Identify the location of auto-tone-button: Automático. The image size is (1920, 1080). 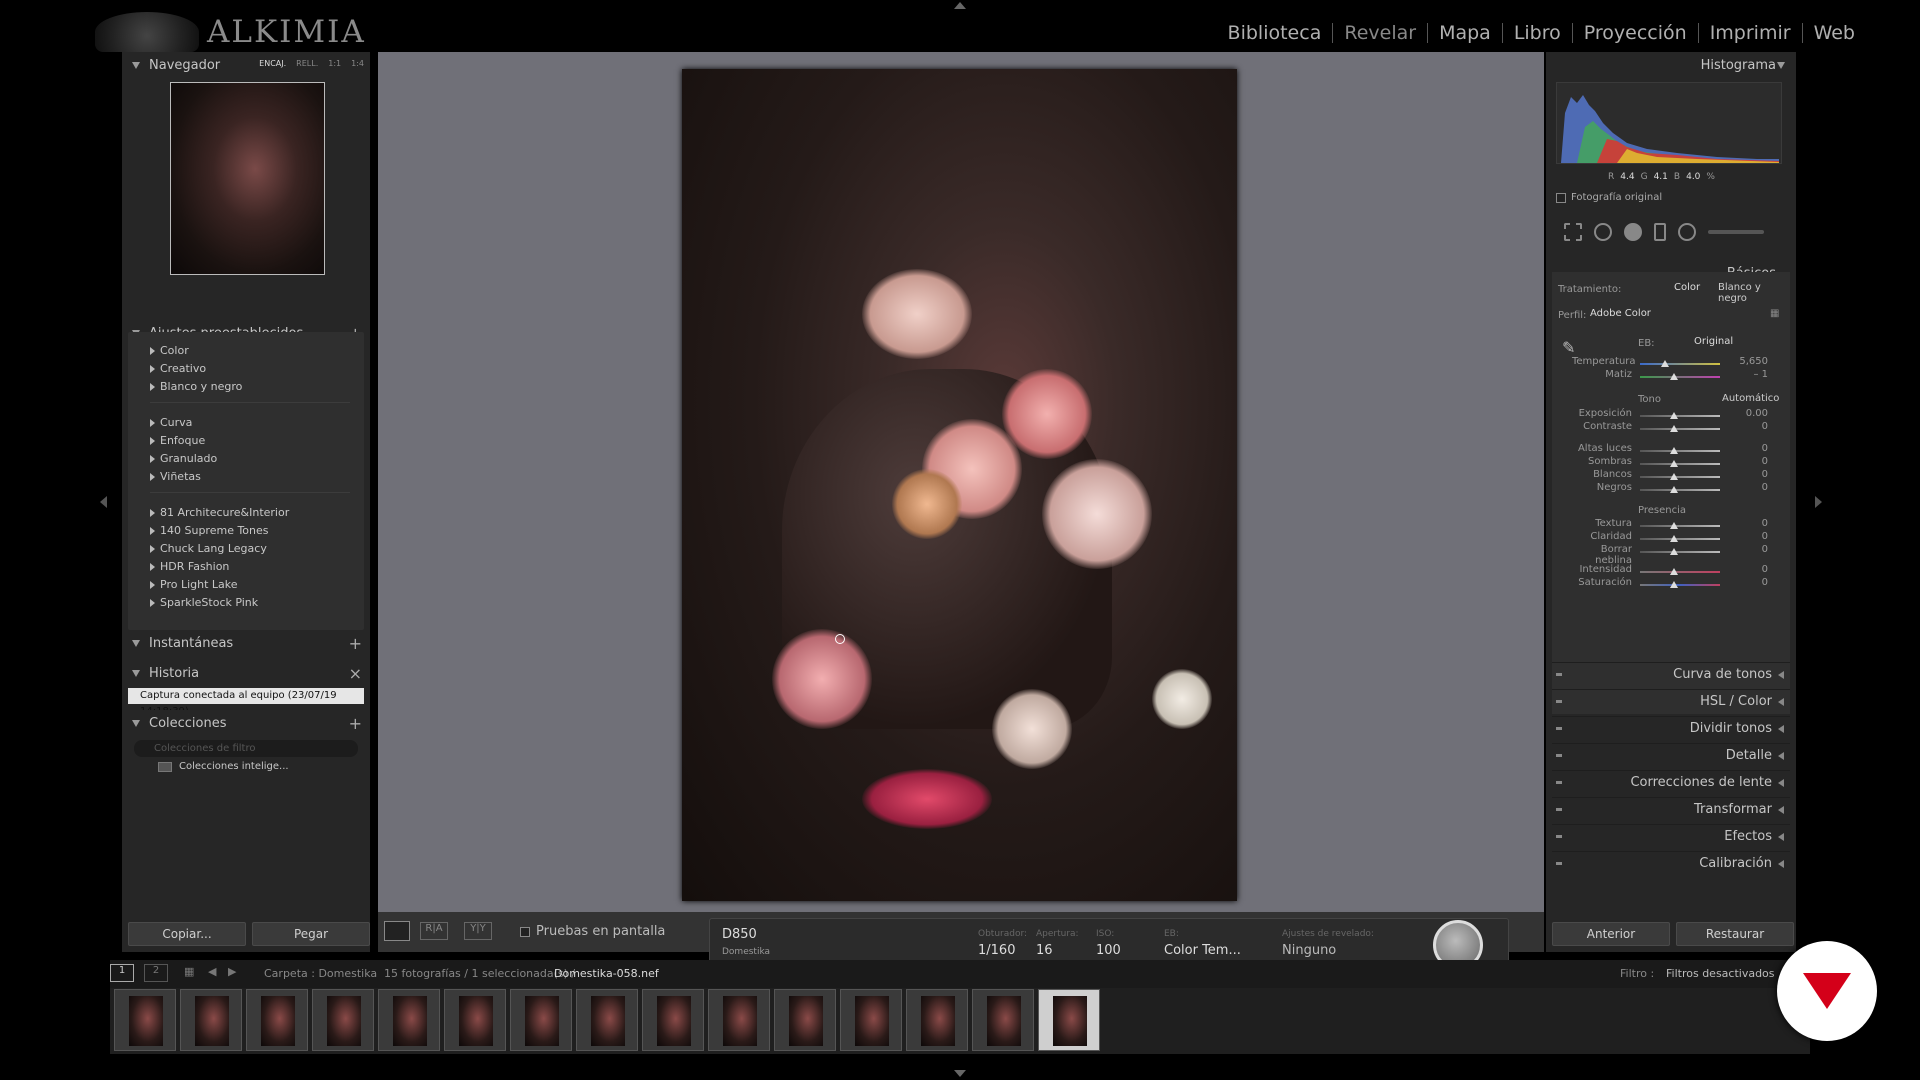
(1750, 398).